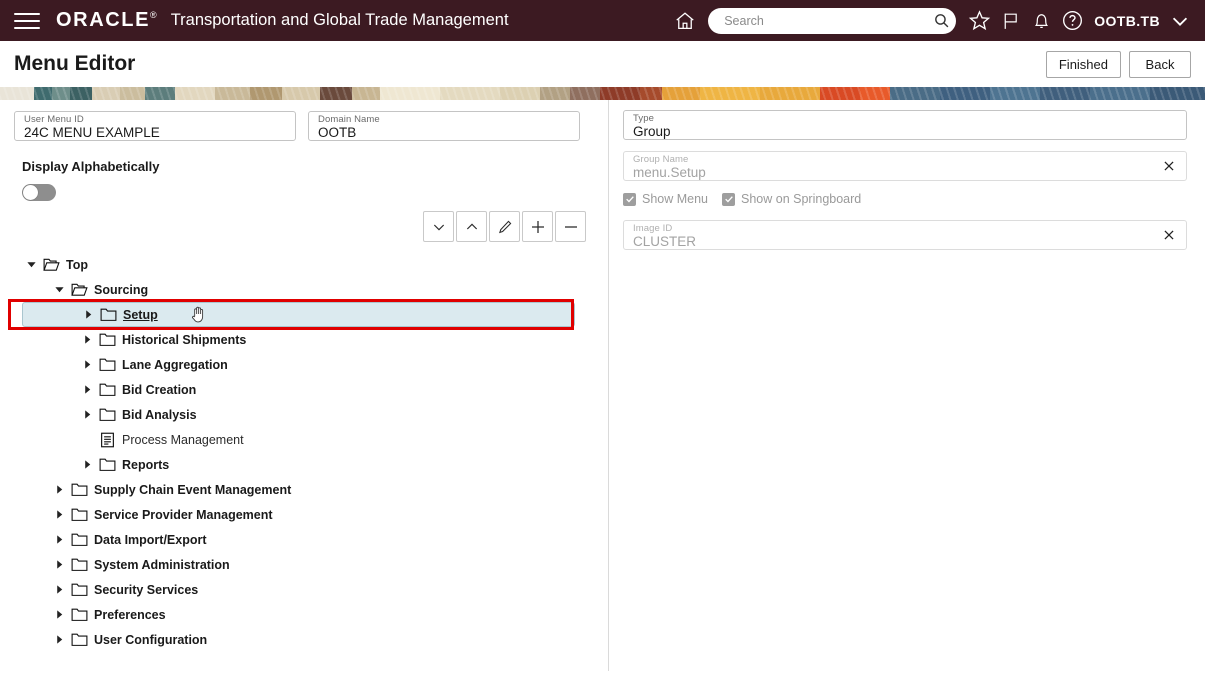 Image resolution: width=1205 pixels, height=675 pixels. Describe the element at coordinates (39, 192) in the screenshot. I see `display-alphabetically-toggle` at that location.